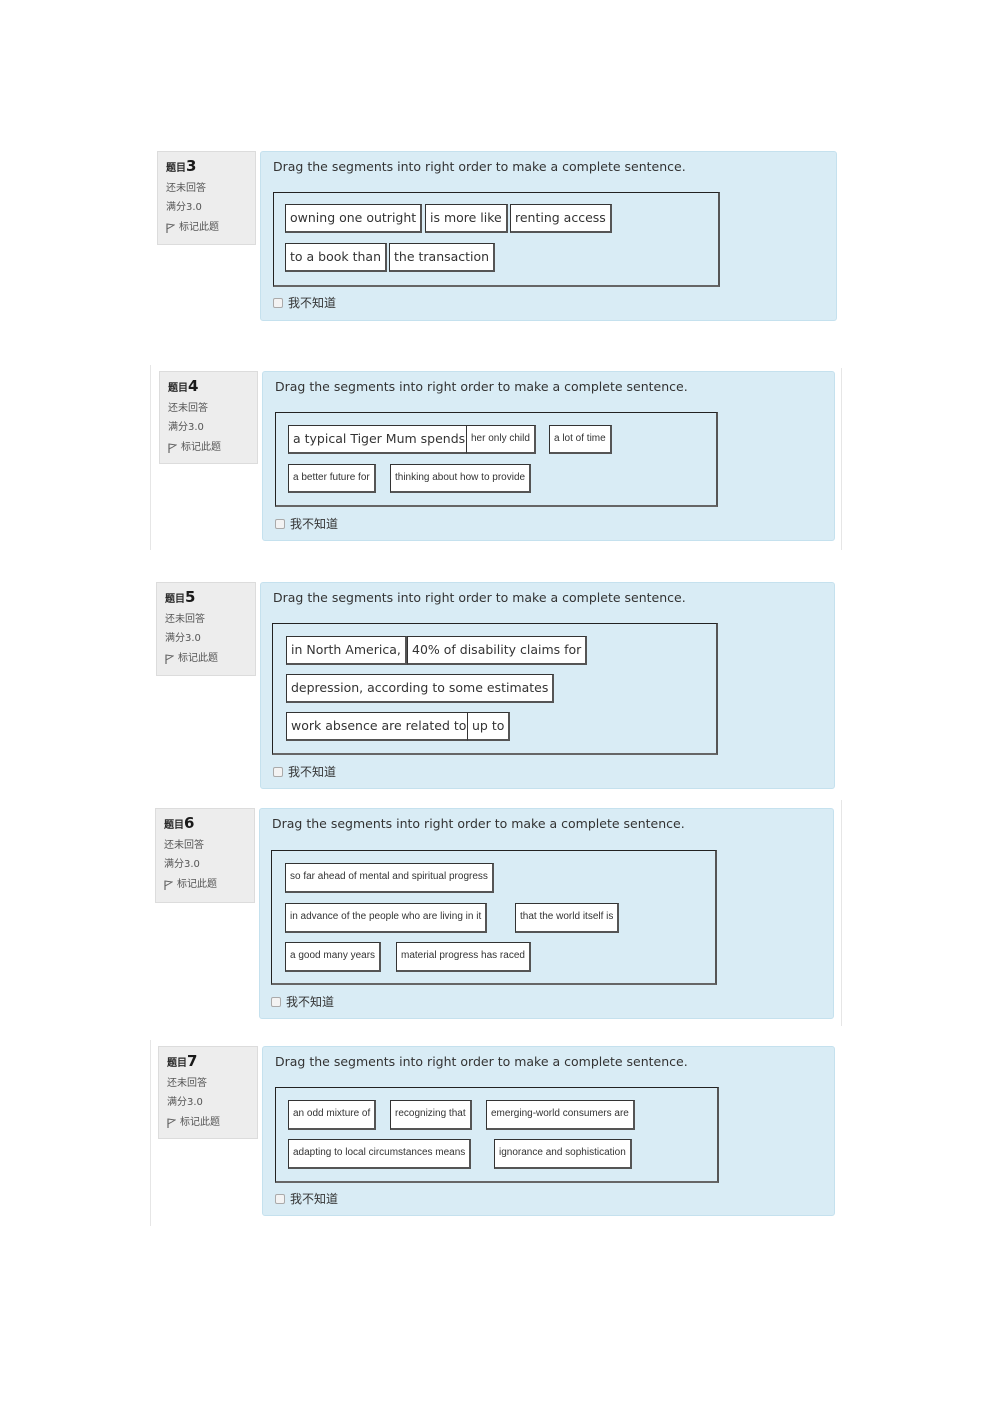  What do you see at coordinates (420, 688) in the screenshot?
I see `segment-tile: depression, according to some estimates` at bounding box center [420, 688].